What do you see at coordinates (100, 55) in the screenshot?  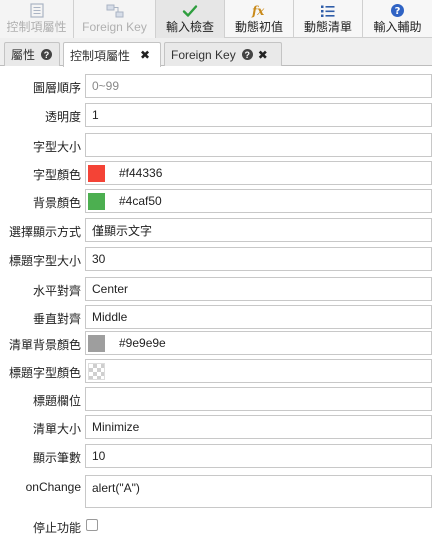 I see `tab-label: 控制項屬性` at bounding box center [100, 55].